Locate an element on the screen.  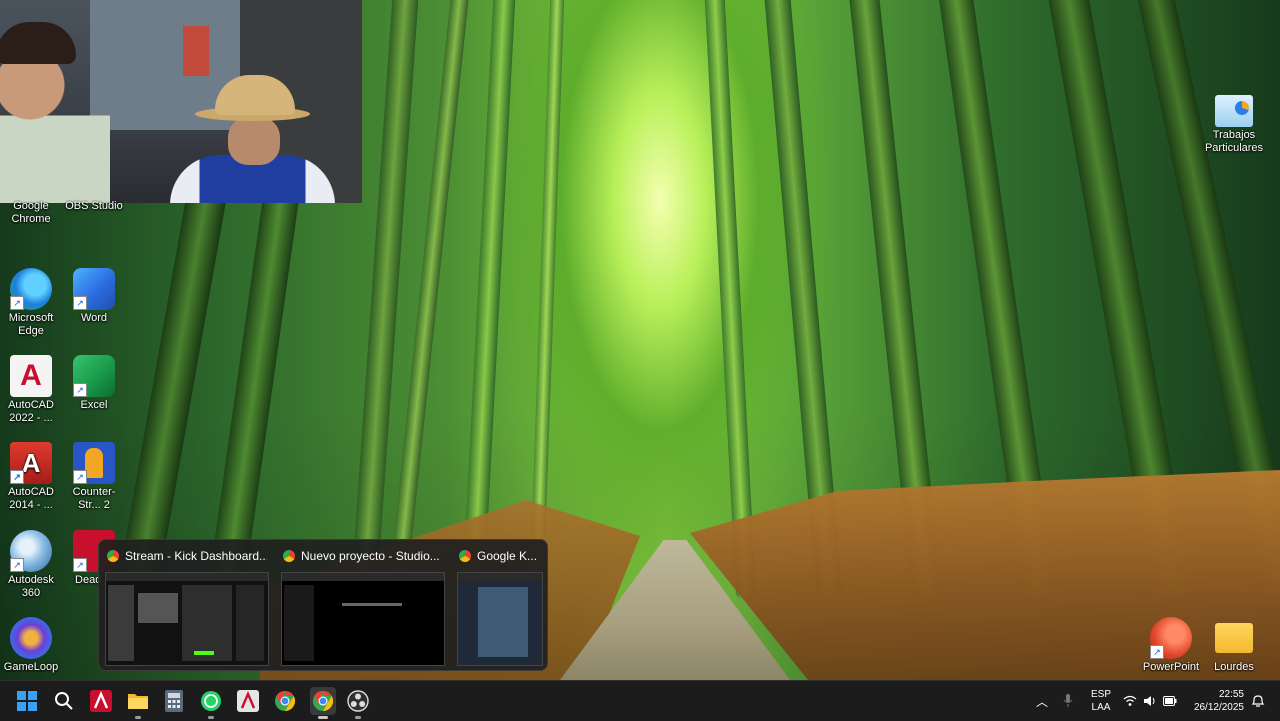
trabajos-particulares-shortcut: Trabajos Particulares is located at coordinates (1234, 125).